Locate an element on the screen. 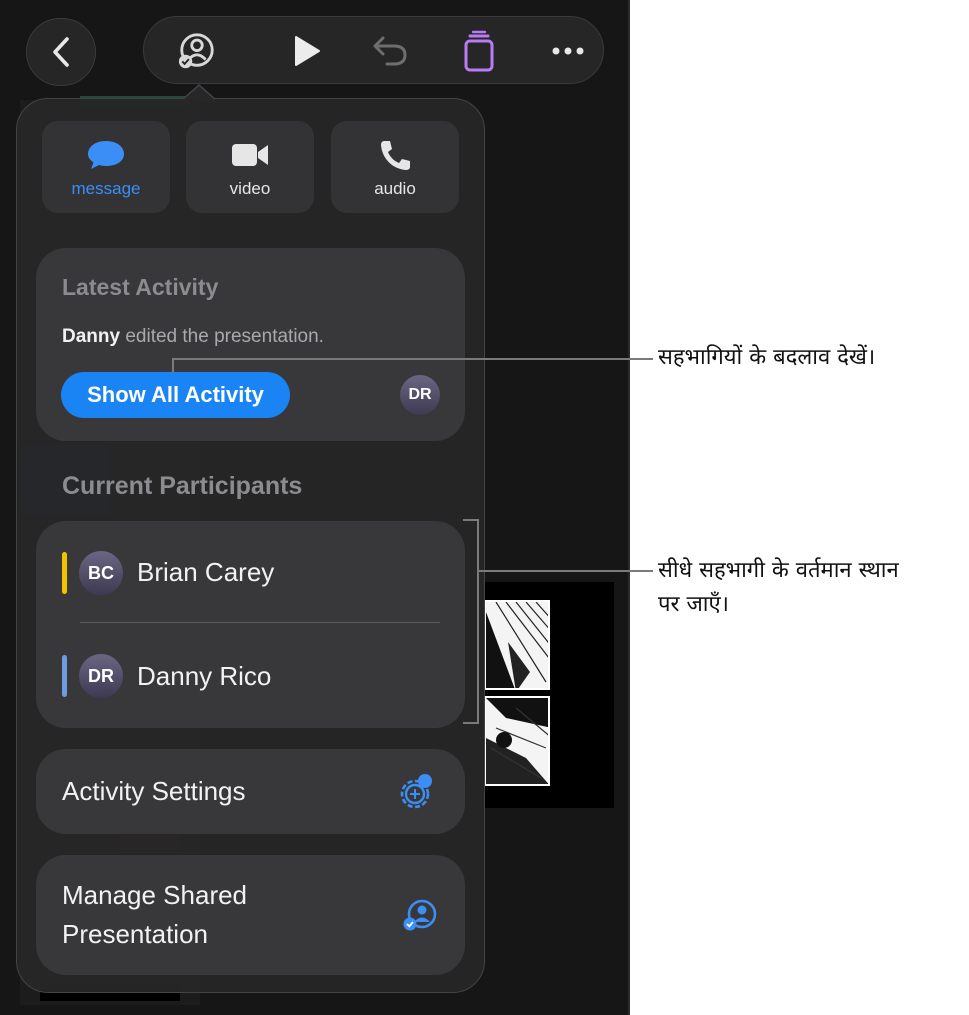 Image resolution: width=969 pixels, height=1015 pixels. slide-canvas is located at coordinates (542, 695).